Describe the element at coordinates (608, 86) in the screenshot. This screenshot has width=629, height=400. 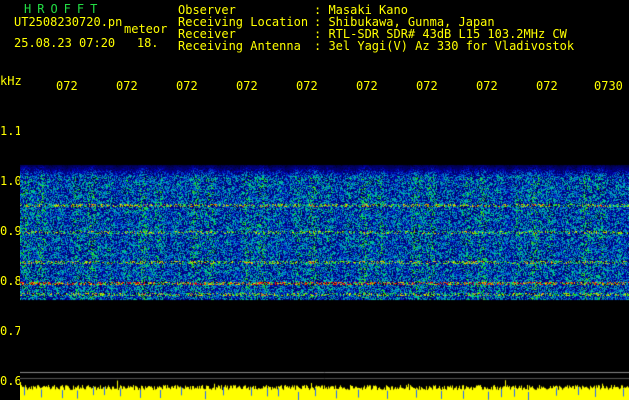
I see `x-tick: 0730` at that location.